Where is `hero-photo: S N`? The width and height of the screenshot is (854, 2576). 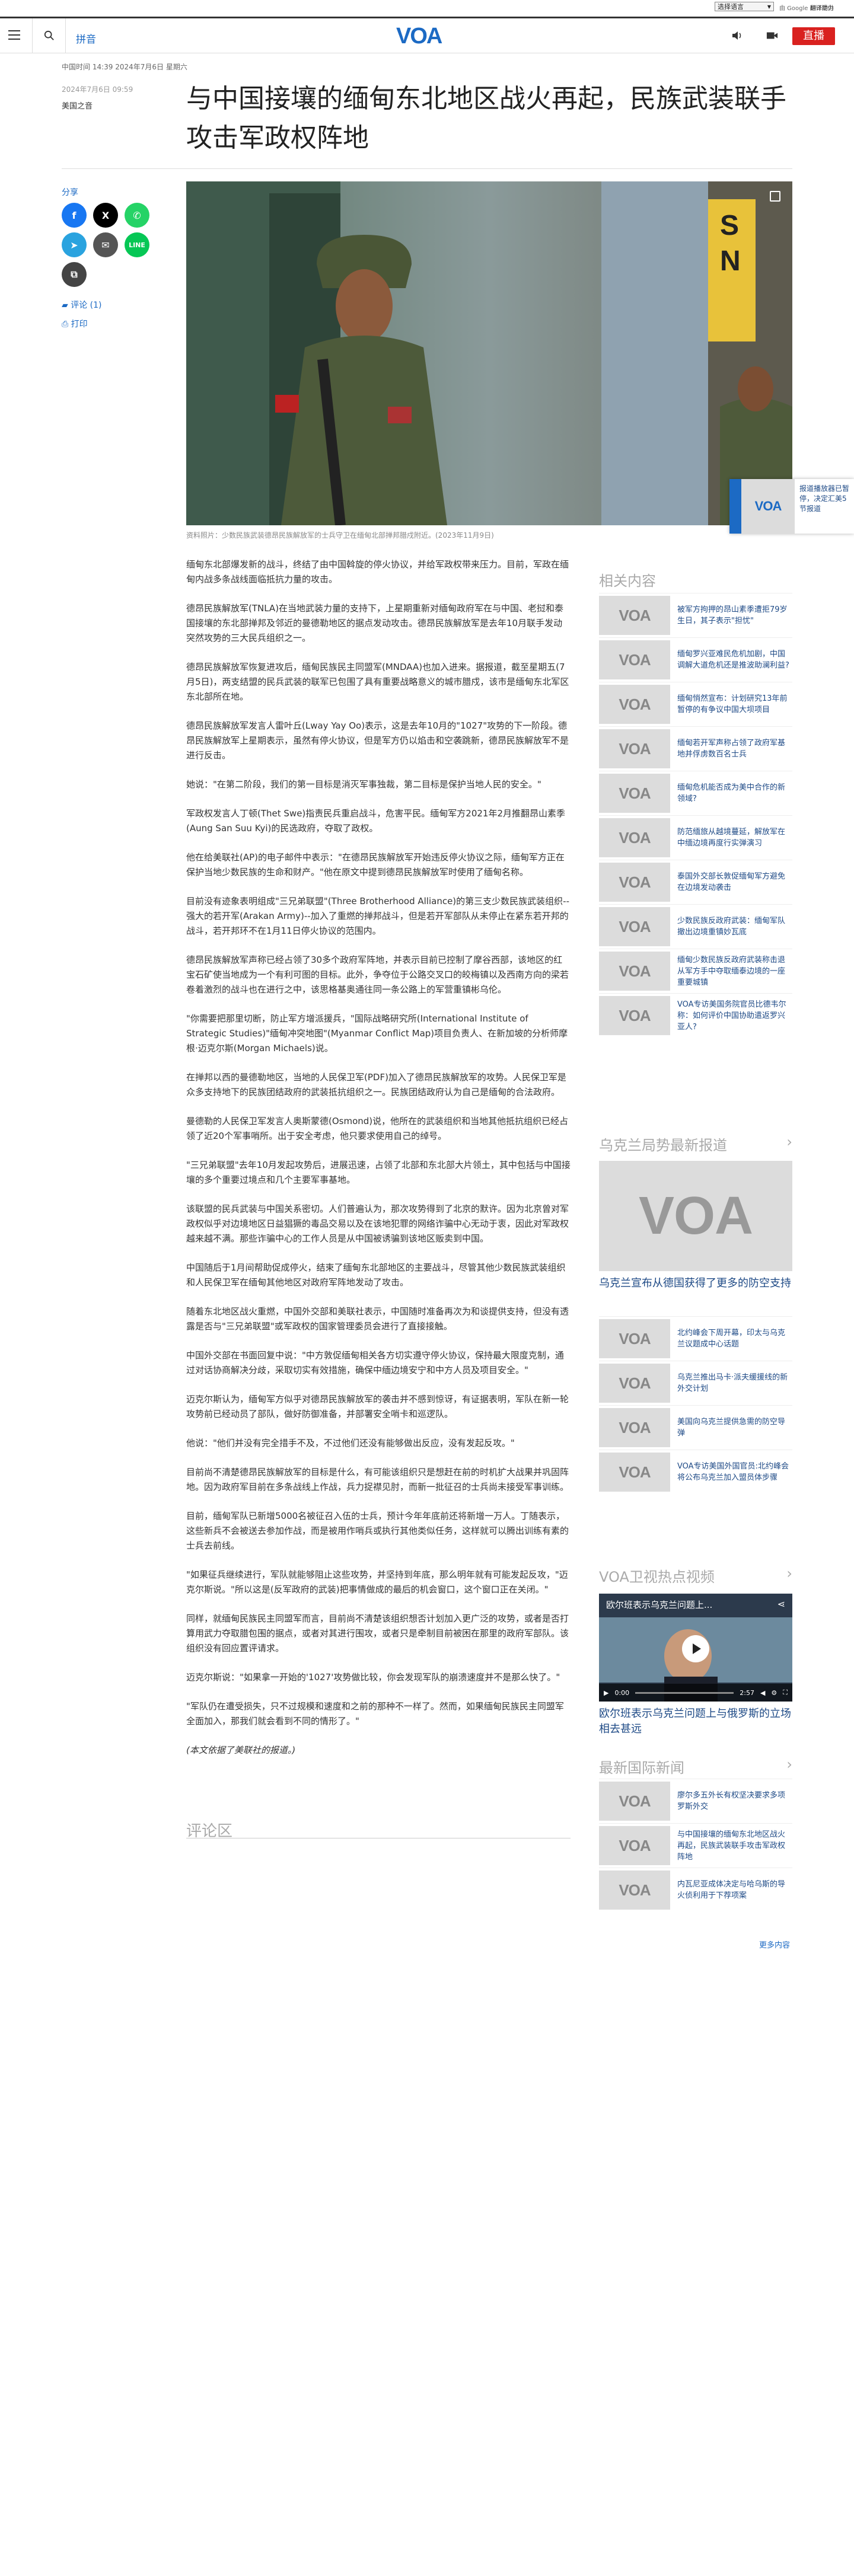
hero-photo: S N is located at coordinates (489, 353).